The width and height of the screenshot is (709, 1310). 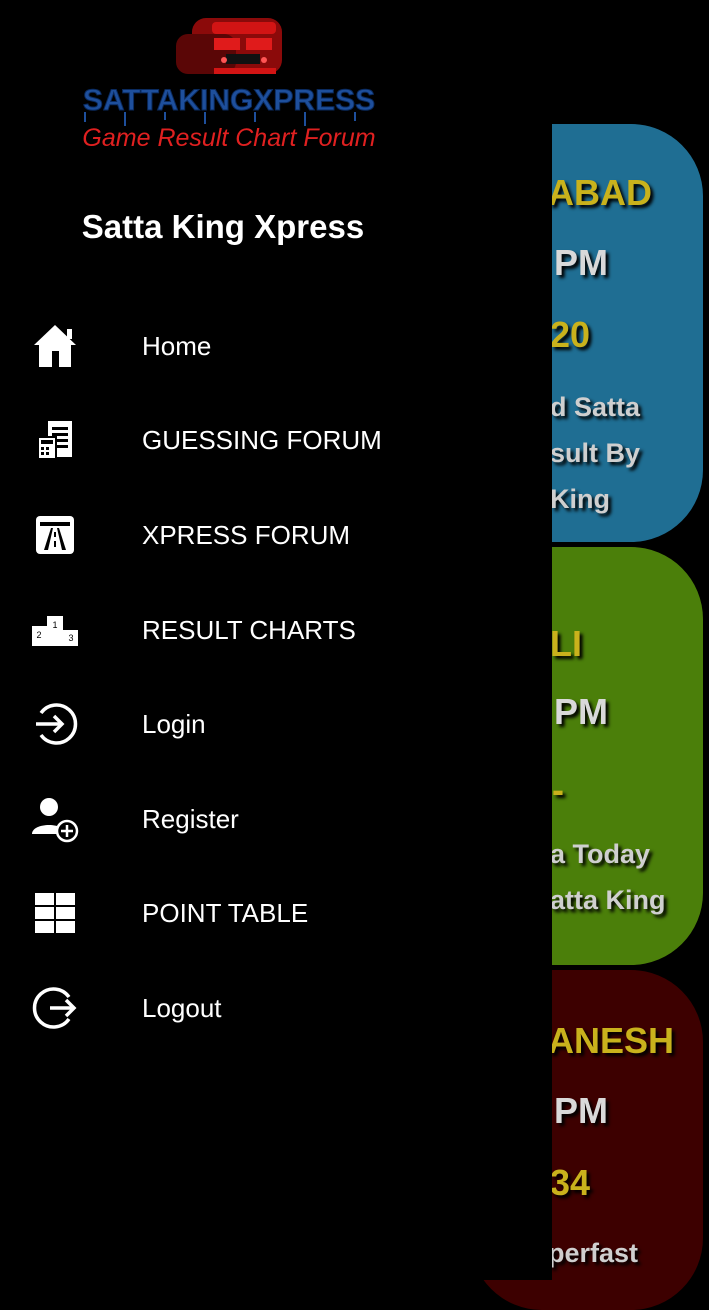 I want to click on card-desc: atta King, so click(x=608, y=900).